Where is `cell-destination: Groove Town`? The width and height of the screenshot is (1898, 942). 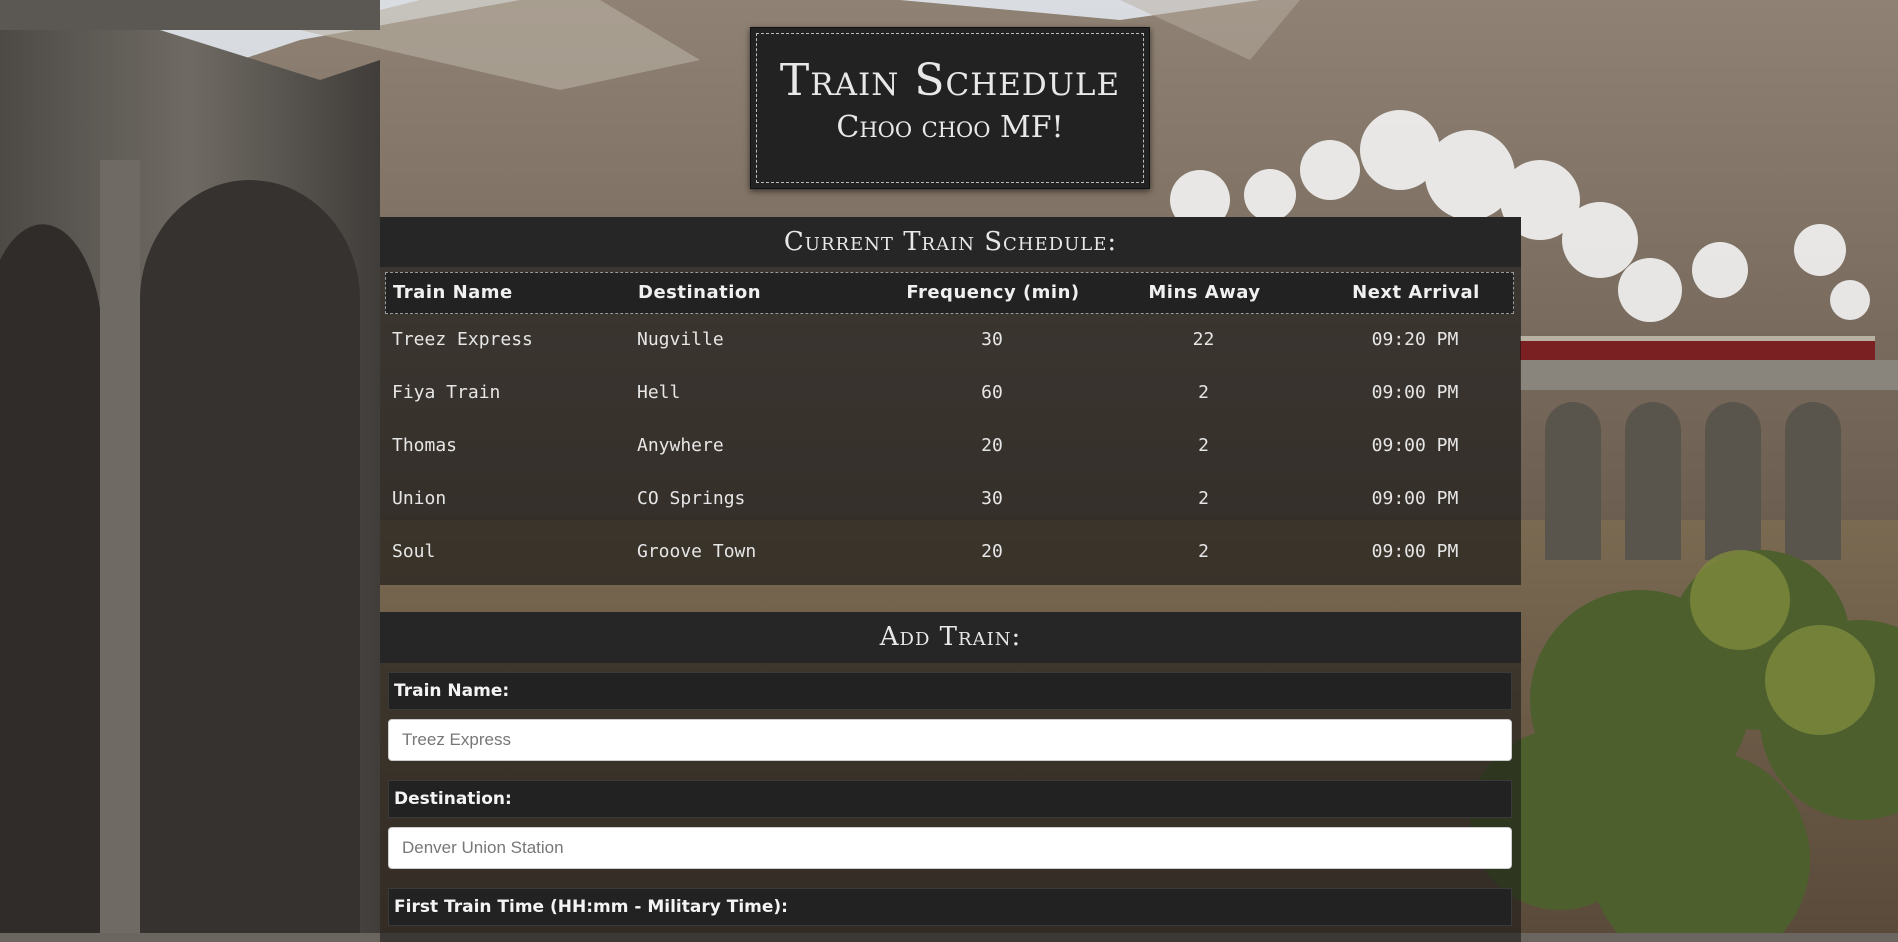 cell-destination: Groove Town is located at coordinates (697, 551).